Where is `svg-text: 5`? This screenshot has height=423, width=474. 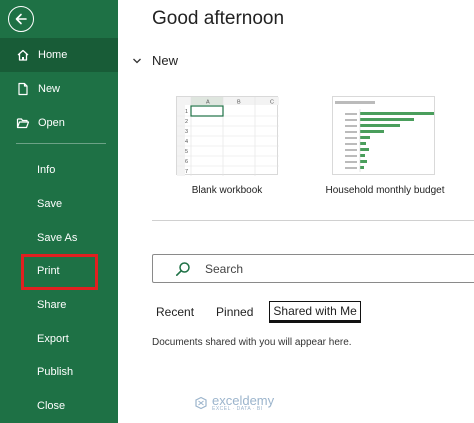 svg-text: 5 is located at coordinates (186, 152).